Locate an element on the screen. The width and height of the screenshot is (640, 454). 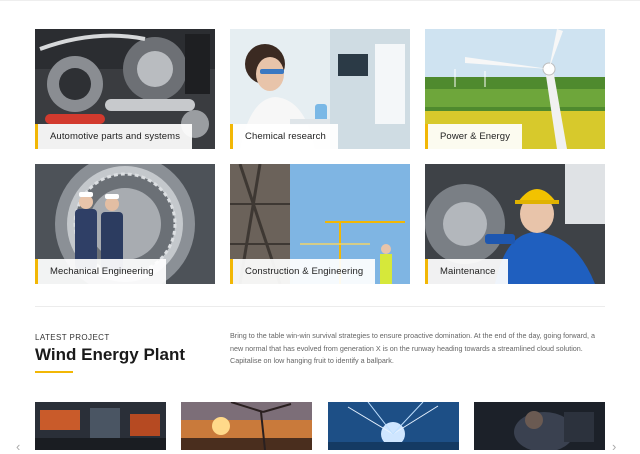
section-divider is located at coordinates (320, 306).